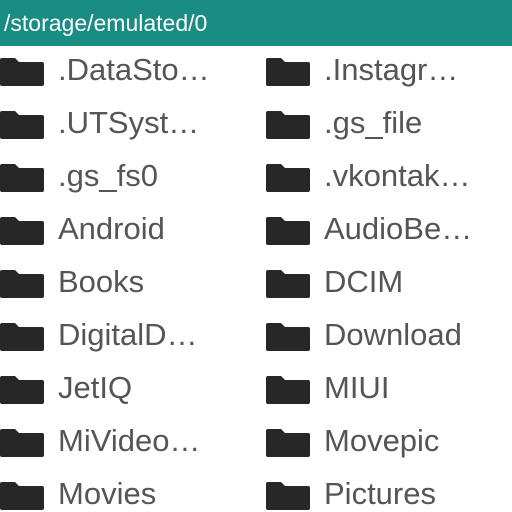 The width and height of the screenshot is (512, 512). Describe the element at coordinates (201, 284) in the screenshot. I see `folder-item: DCIM` at that location.